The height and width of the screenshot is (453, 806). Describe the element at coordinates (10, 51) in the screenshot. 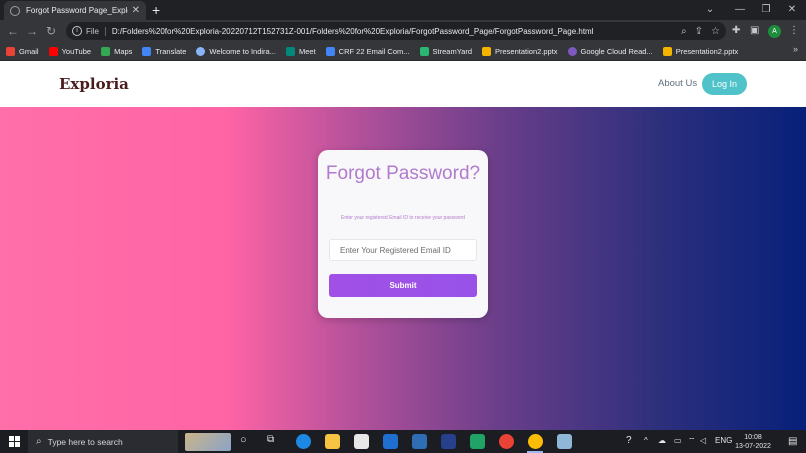

I see `gmail-icon` at that location.